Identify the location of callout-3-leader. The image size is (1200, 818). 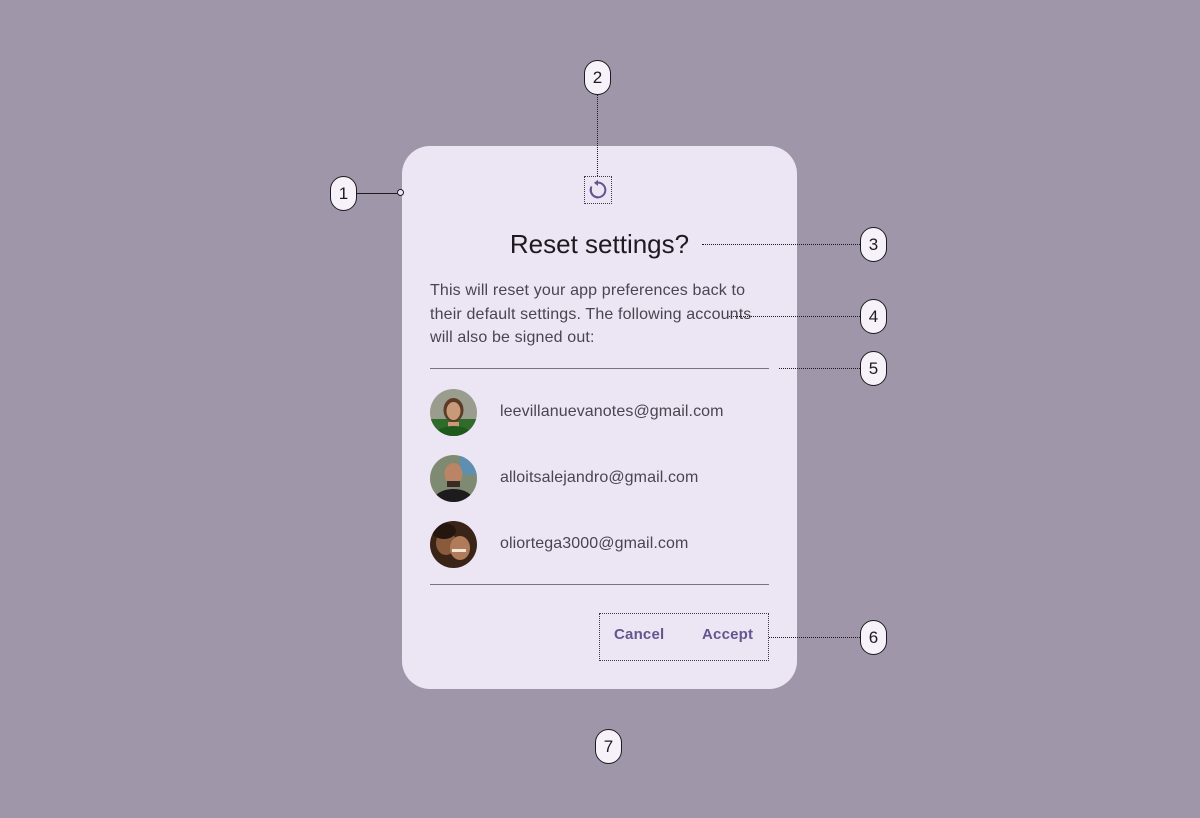
(781, 244).